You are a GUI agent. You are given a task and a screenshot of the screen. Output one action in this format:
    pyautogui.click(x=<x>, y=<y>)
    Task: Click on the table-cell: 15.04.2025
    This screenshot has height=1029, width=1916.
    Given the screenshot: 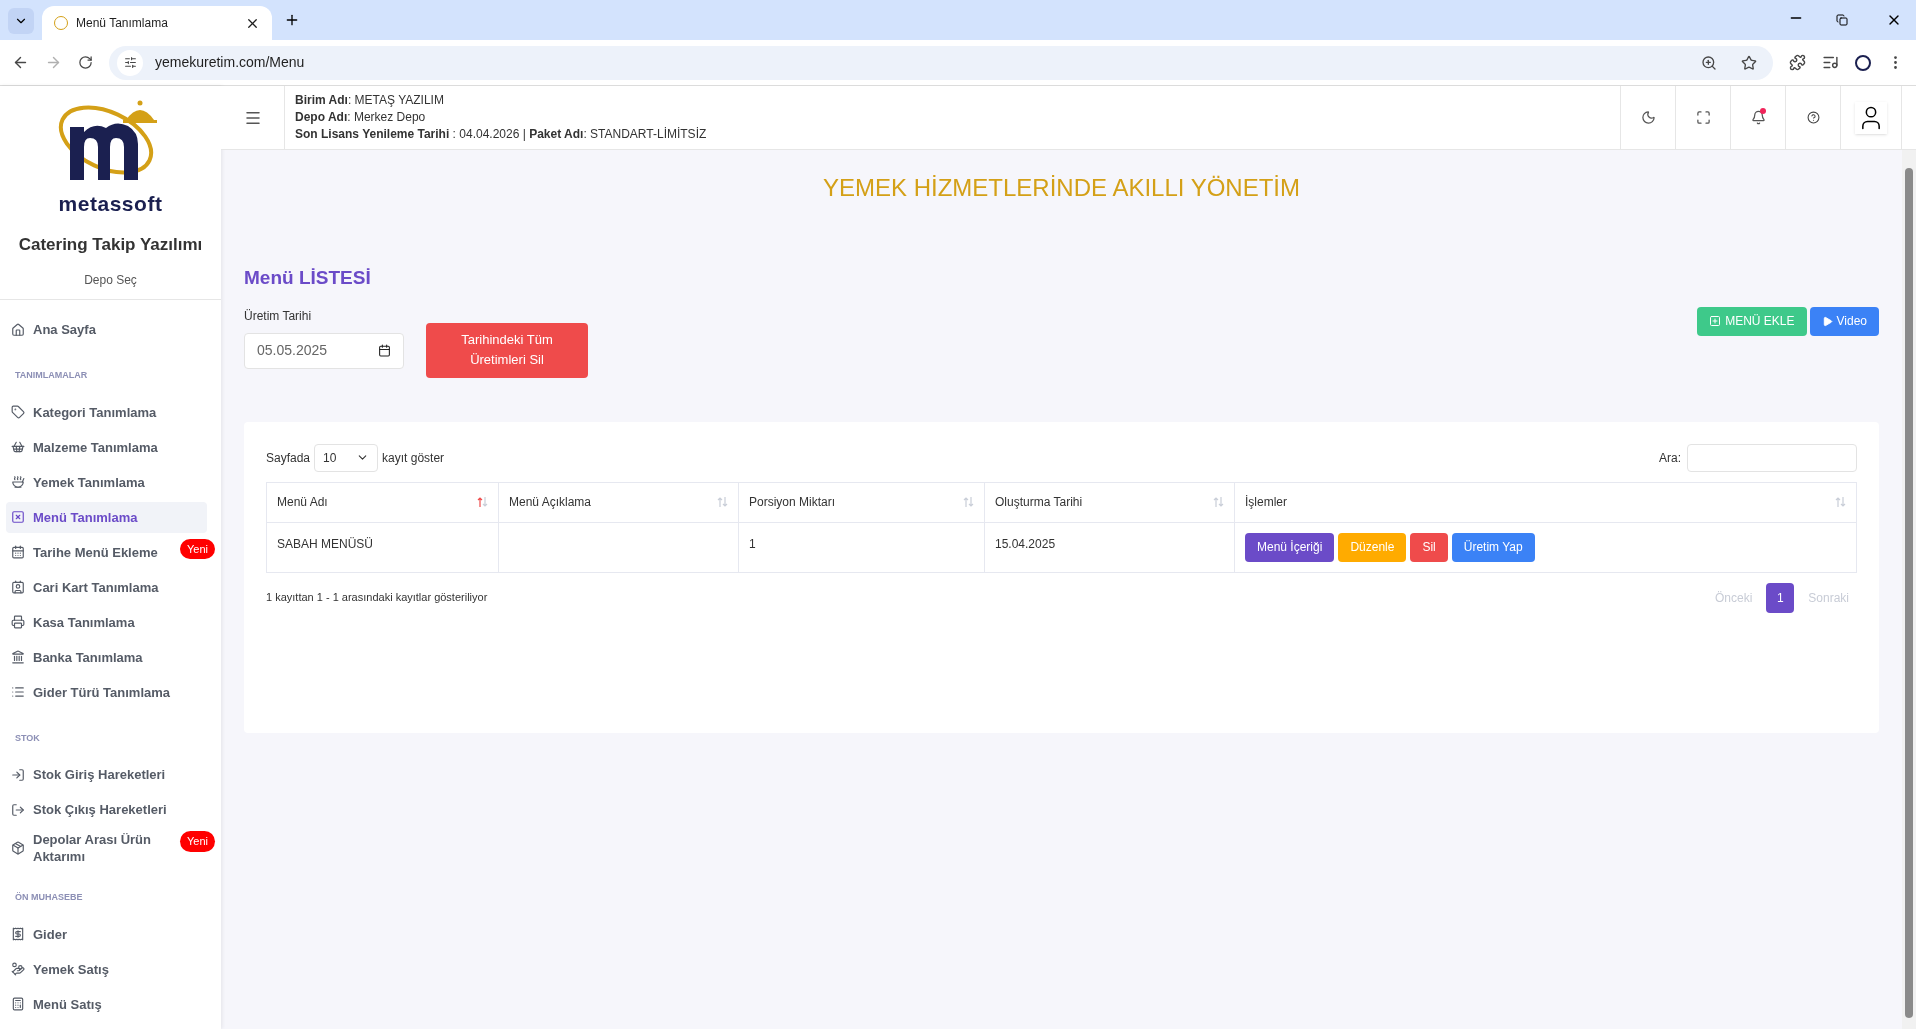 What is the action you would take?
    pyautogui.click(x=1109, y=547)
    